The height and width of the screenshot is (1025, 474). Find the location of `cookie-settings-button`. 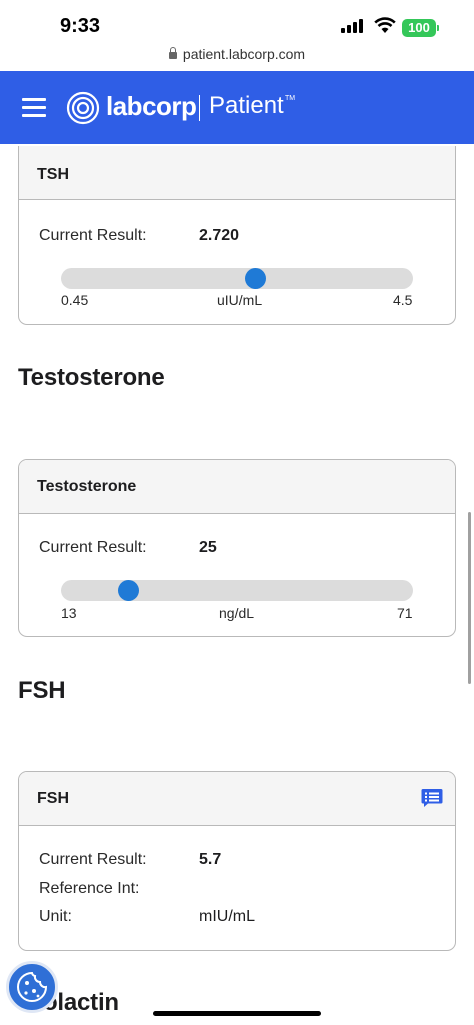

cookie-settings-button is located at coordinates (32, 987).